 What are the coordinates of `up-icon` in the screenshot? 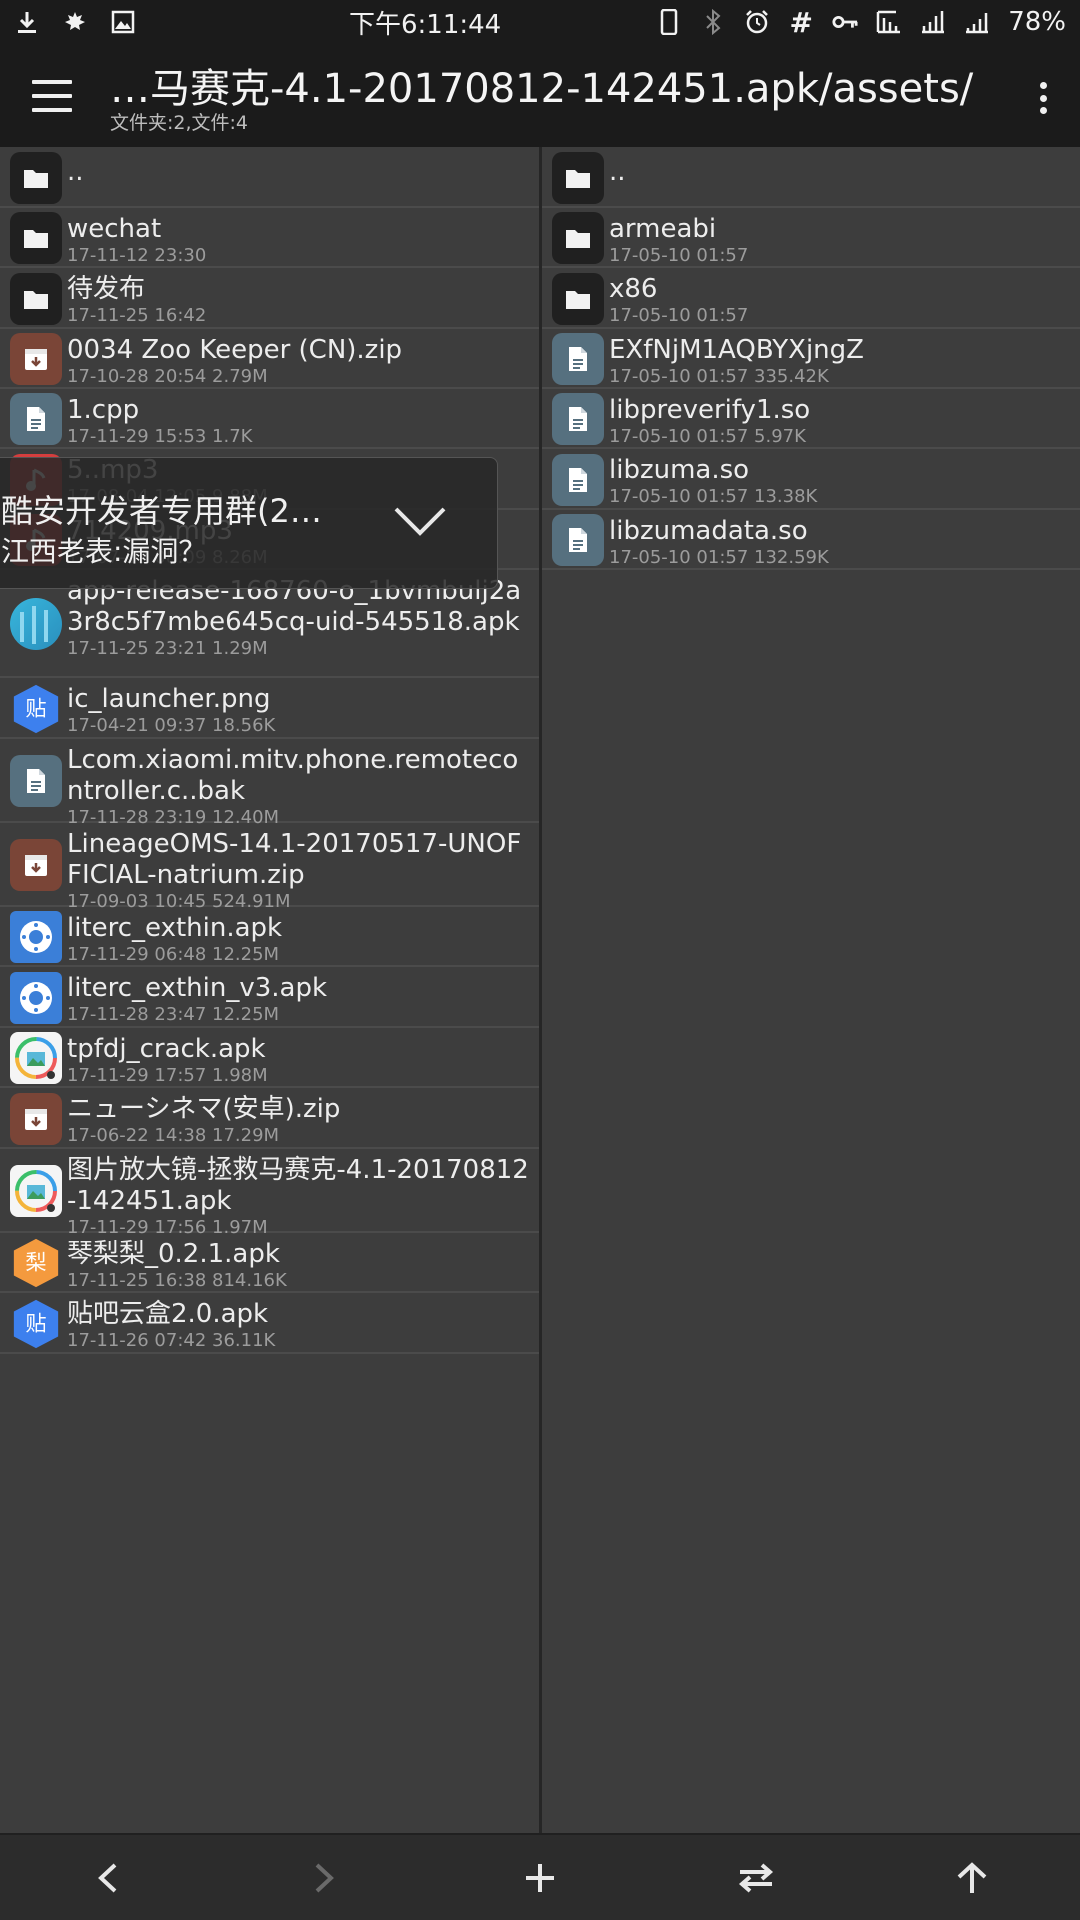 It's located at (972, 1878).